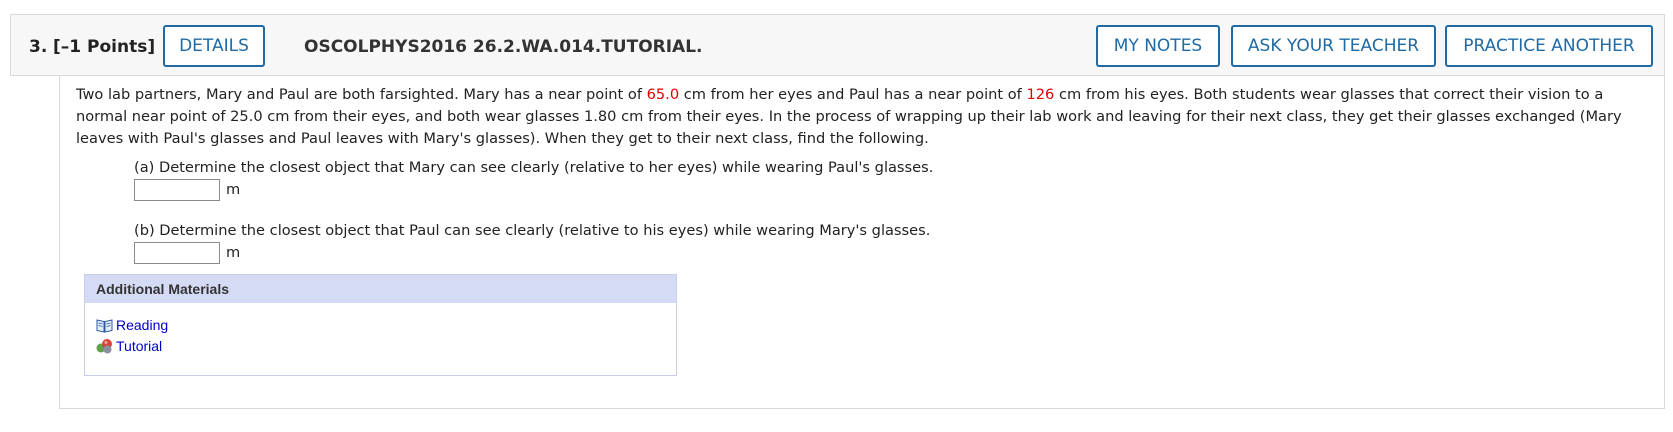 This screenshot has width=1673, height=432. What do you see at coordinates (104, 325) in the screenshot?
I see `book-icon` at bounding box center [104, 325].